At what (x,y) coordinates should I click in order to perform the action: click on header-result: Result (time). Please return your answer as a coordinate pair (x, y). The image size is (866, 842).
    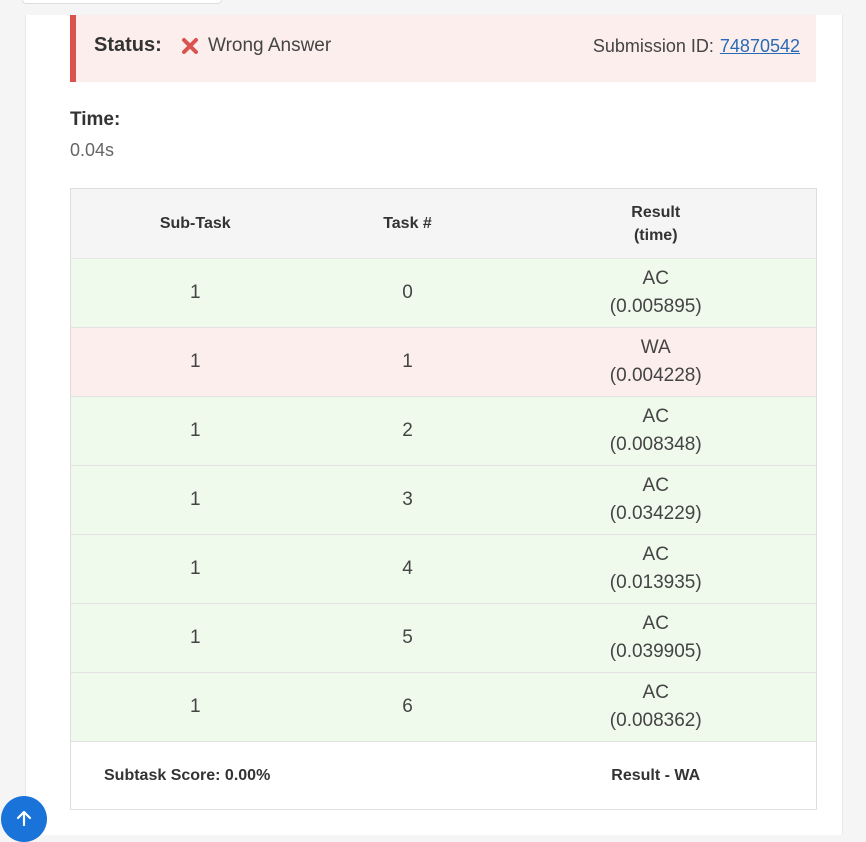
    Looking at the image, I should click on (656, 223).